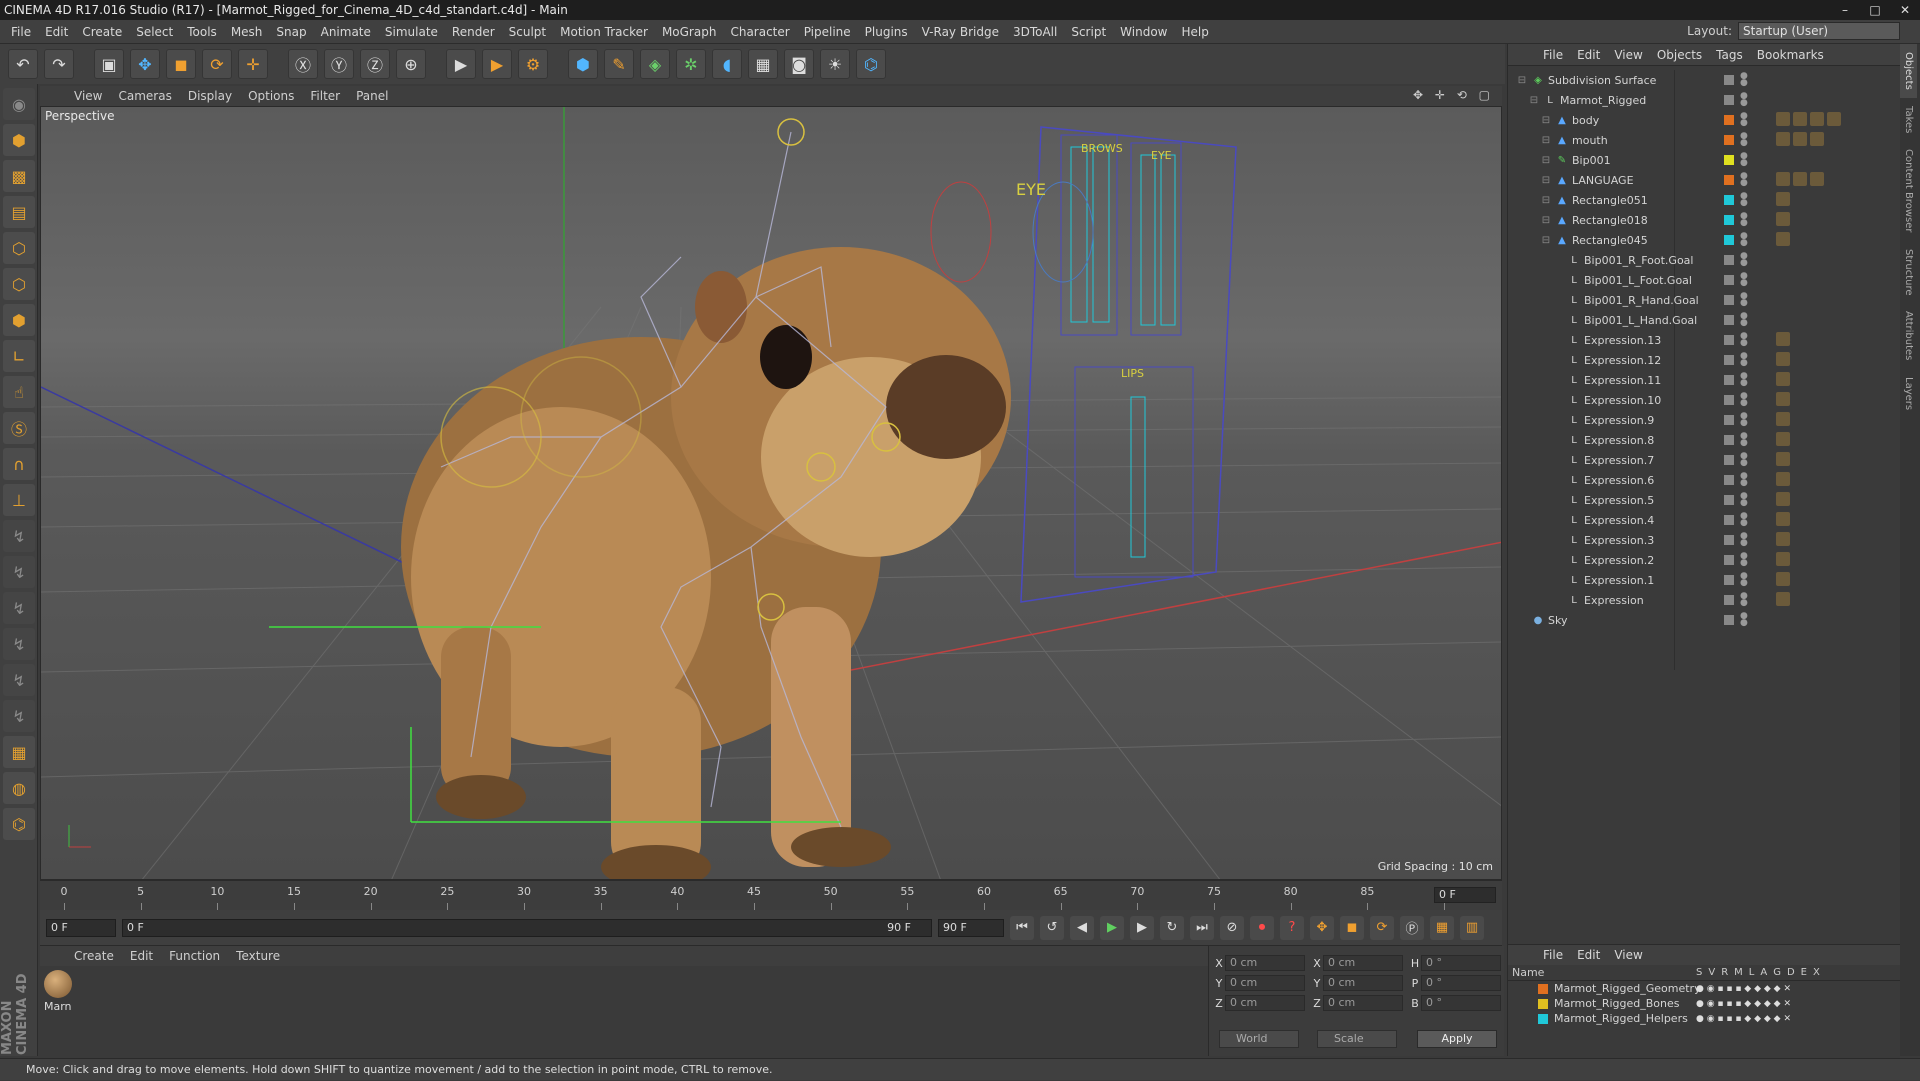  Describe the element at coordinates (19, 176) in the screenshot. I see `texture-mode-icon: ▩` at that location.